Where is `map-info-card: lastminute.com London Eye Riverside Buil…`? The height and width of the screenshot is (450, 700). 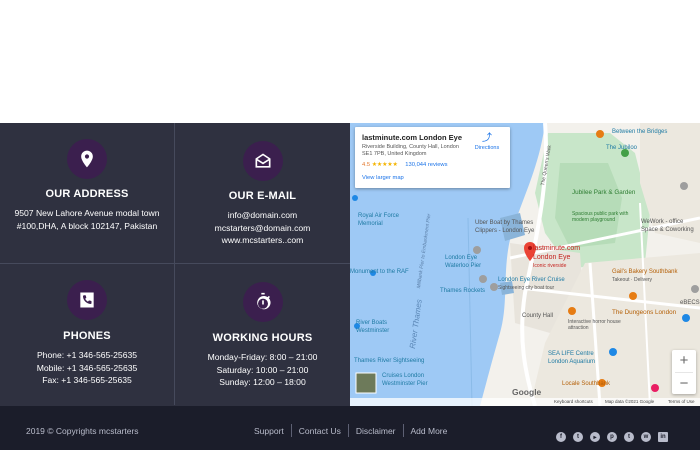 map-info-card: lastminute.com London Eye Riverside Buil… is located at coordinates (432, 157).